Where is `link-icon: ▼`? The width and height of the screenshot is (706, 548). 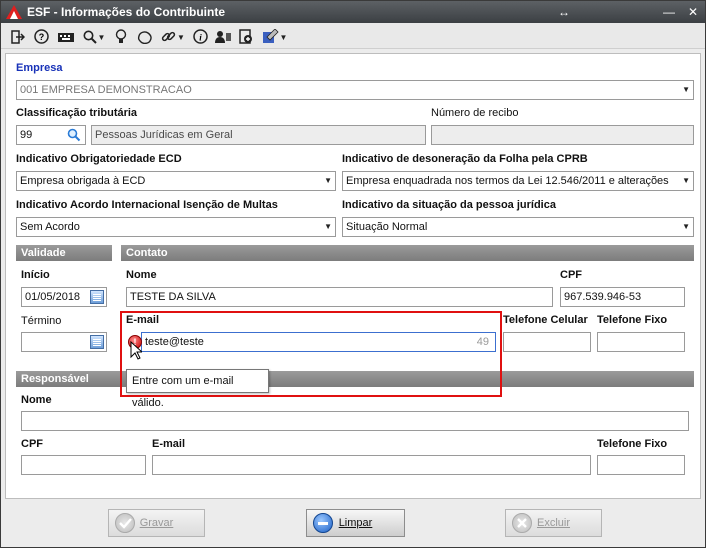 link-icon: ▼ is located at coordinates (173, 36).